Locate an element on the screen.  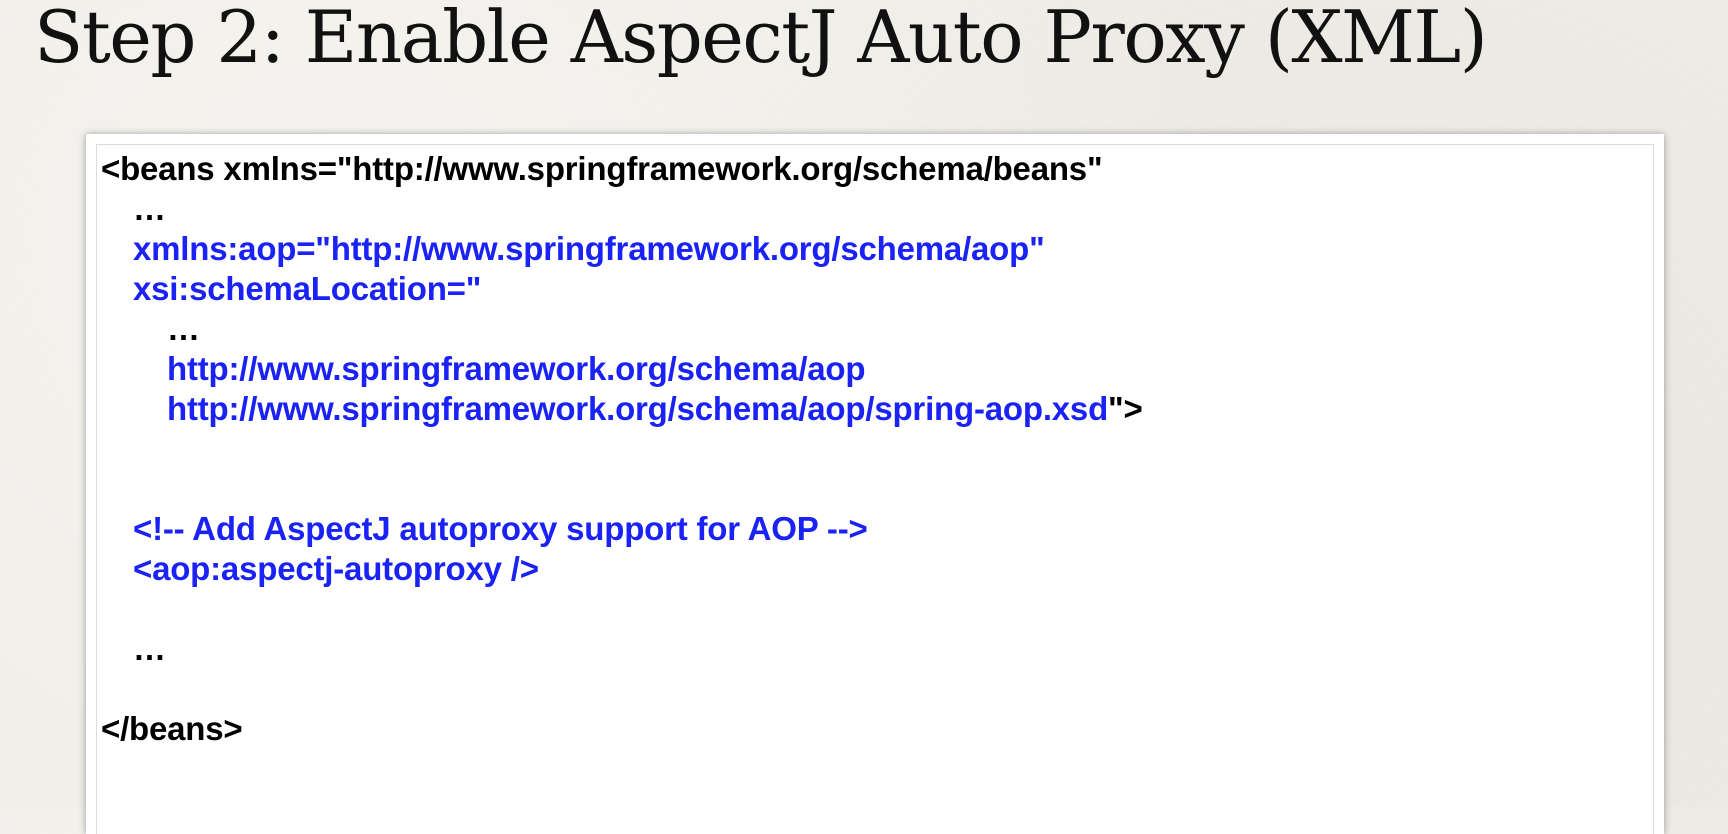
beans-close-tag: </beans> is located at coordinates (172, 728).